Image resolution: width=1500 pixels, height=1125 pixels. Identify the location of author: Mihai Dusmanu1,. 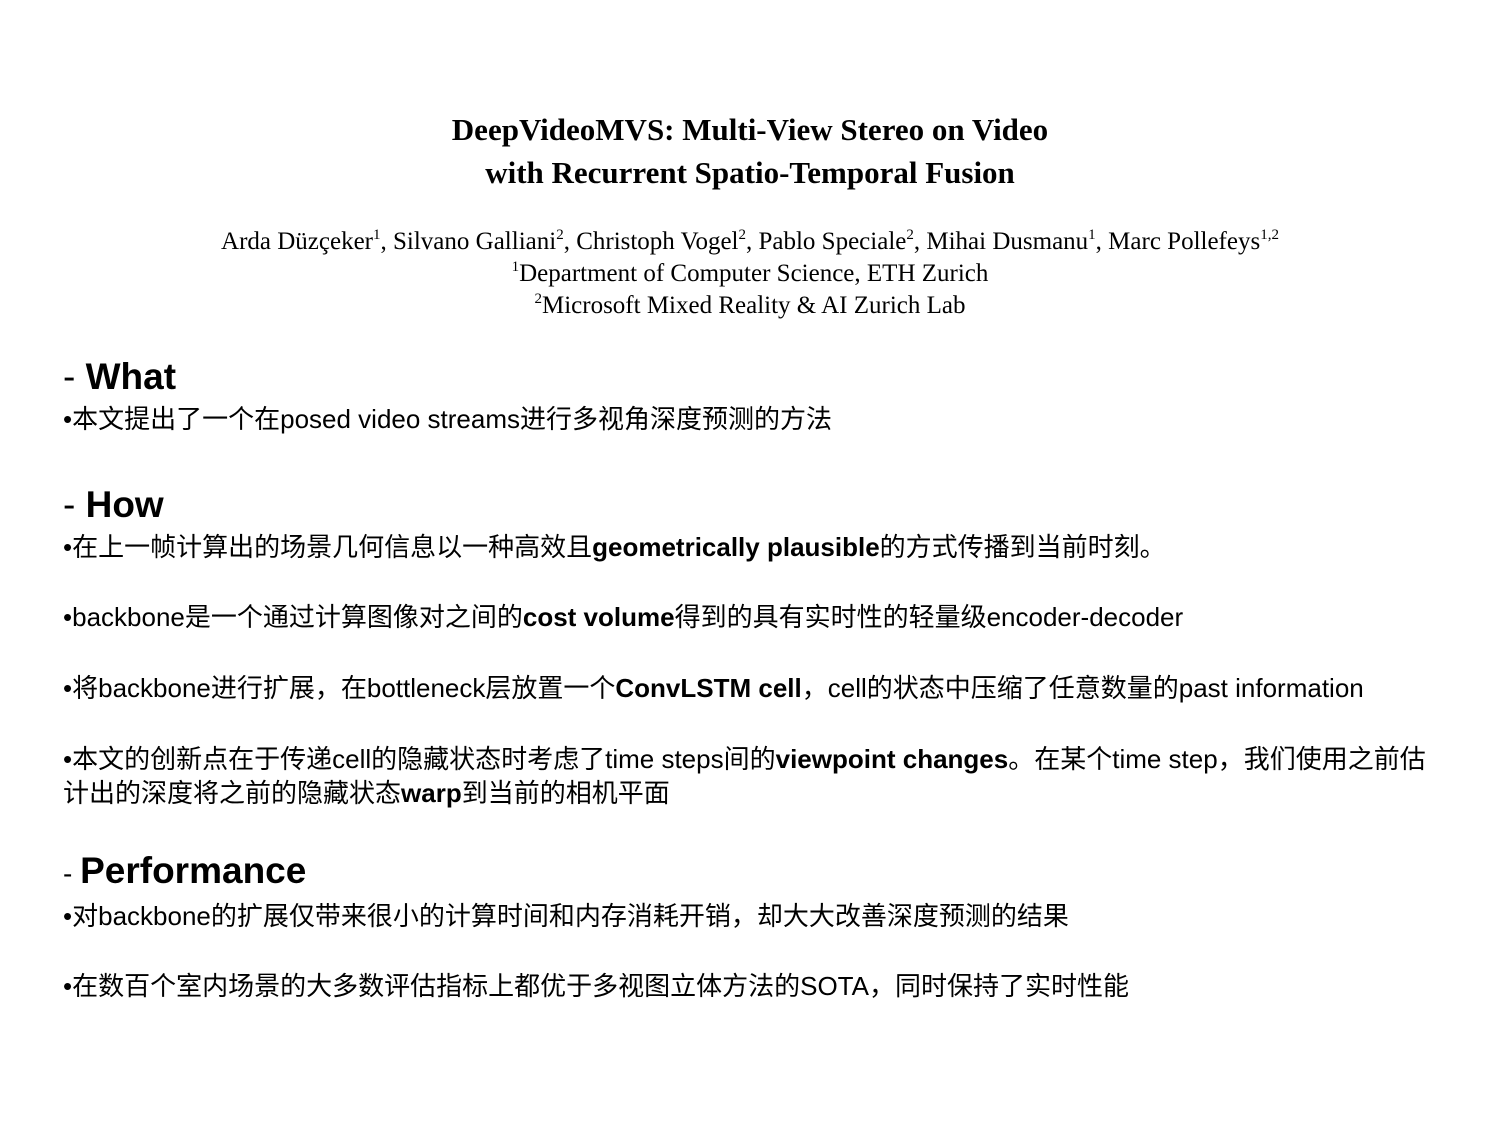
(1017, 241).